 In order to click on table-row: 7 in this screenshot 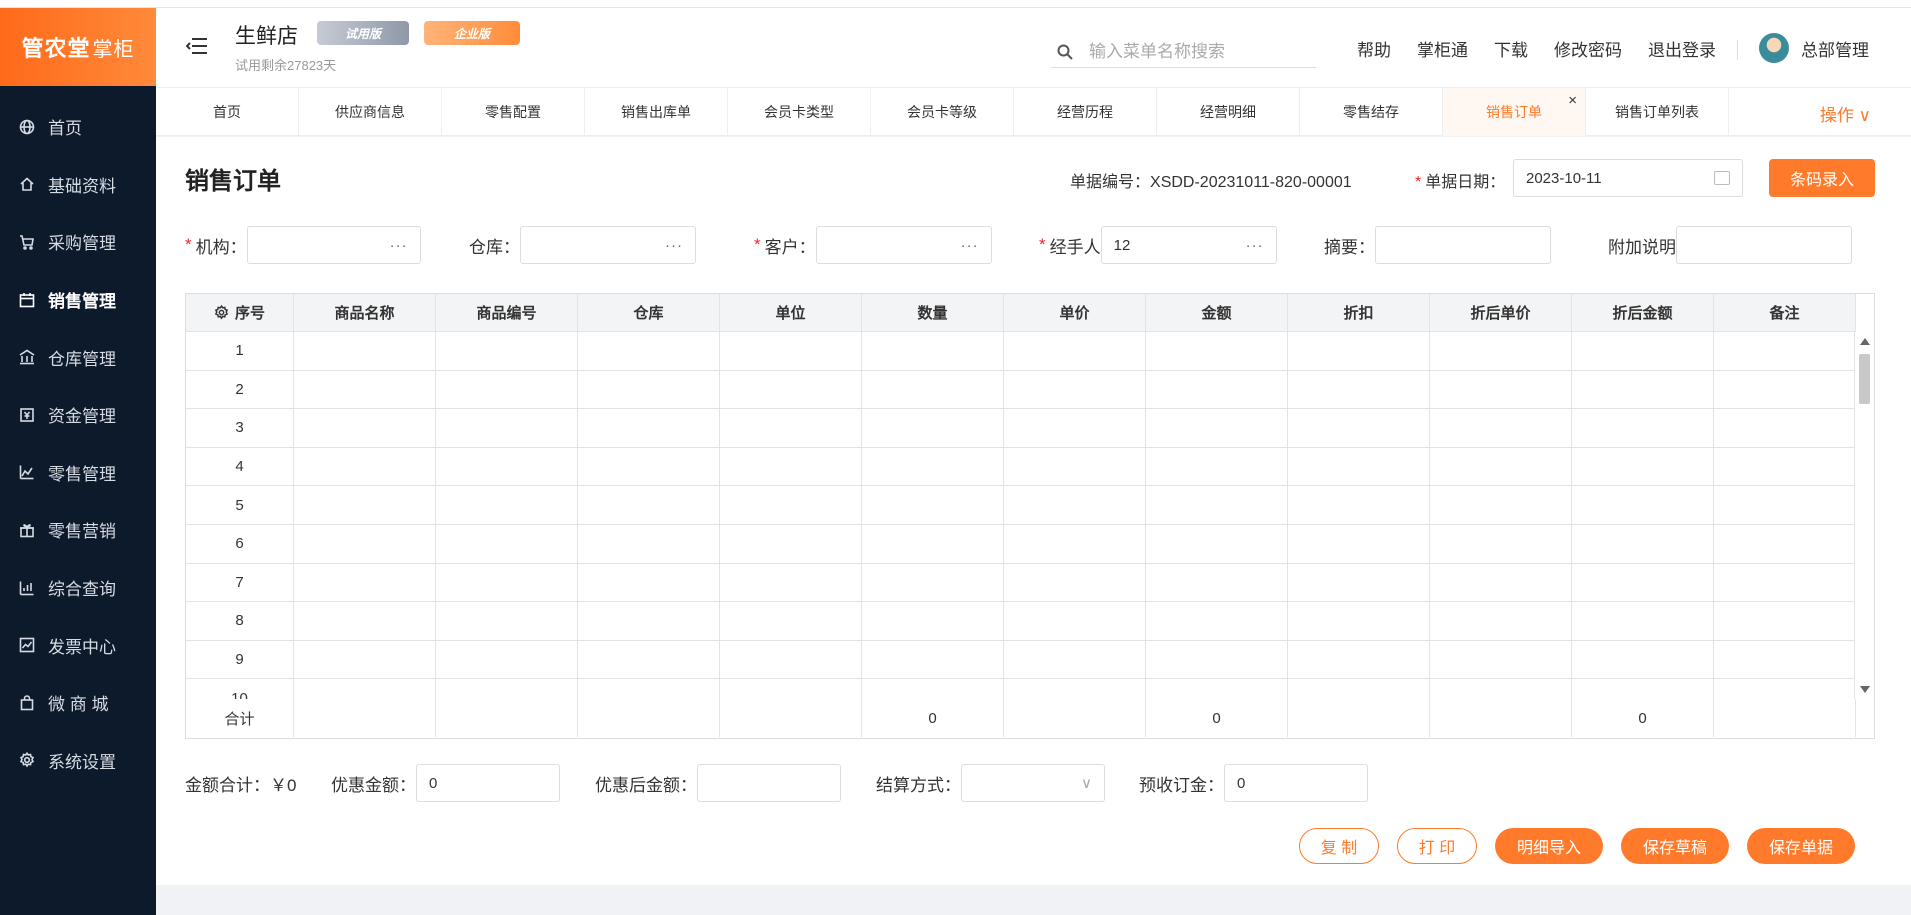, I will do `click(1030, 583)`.